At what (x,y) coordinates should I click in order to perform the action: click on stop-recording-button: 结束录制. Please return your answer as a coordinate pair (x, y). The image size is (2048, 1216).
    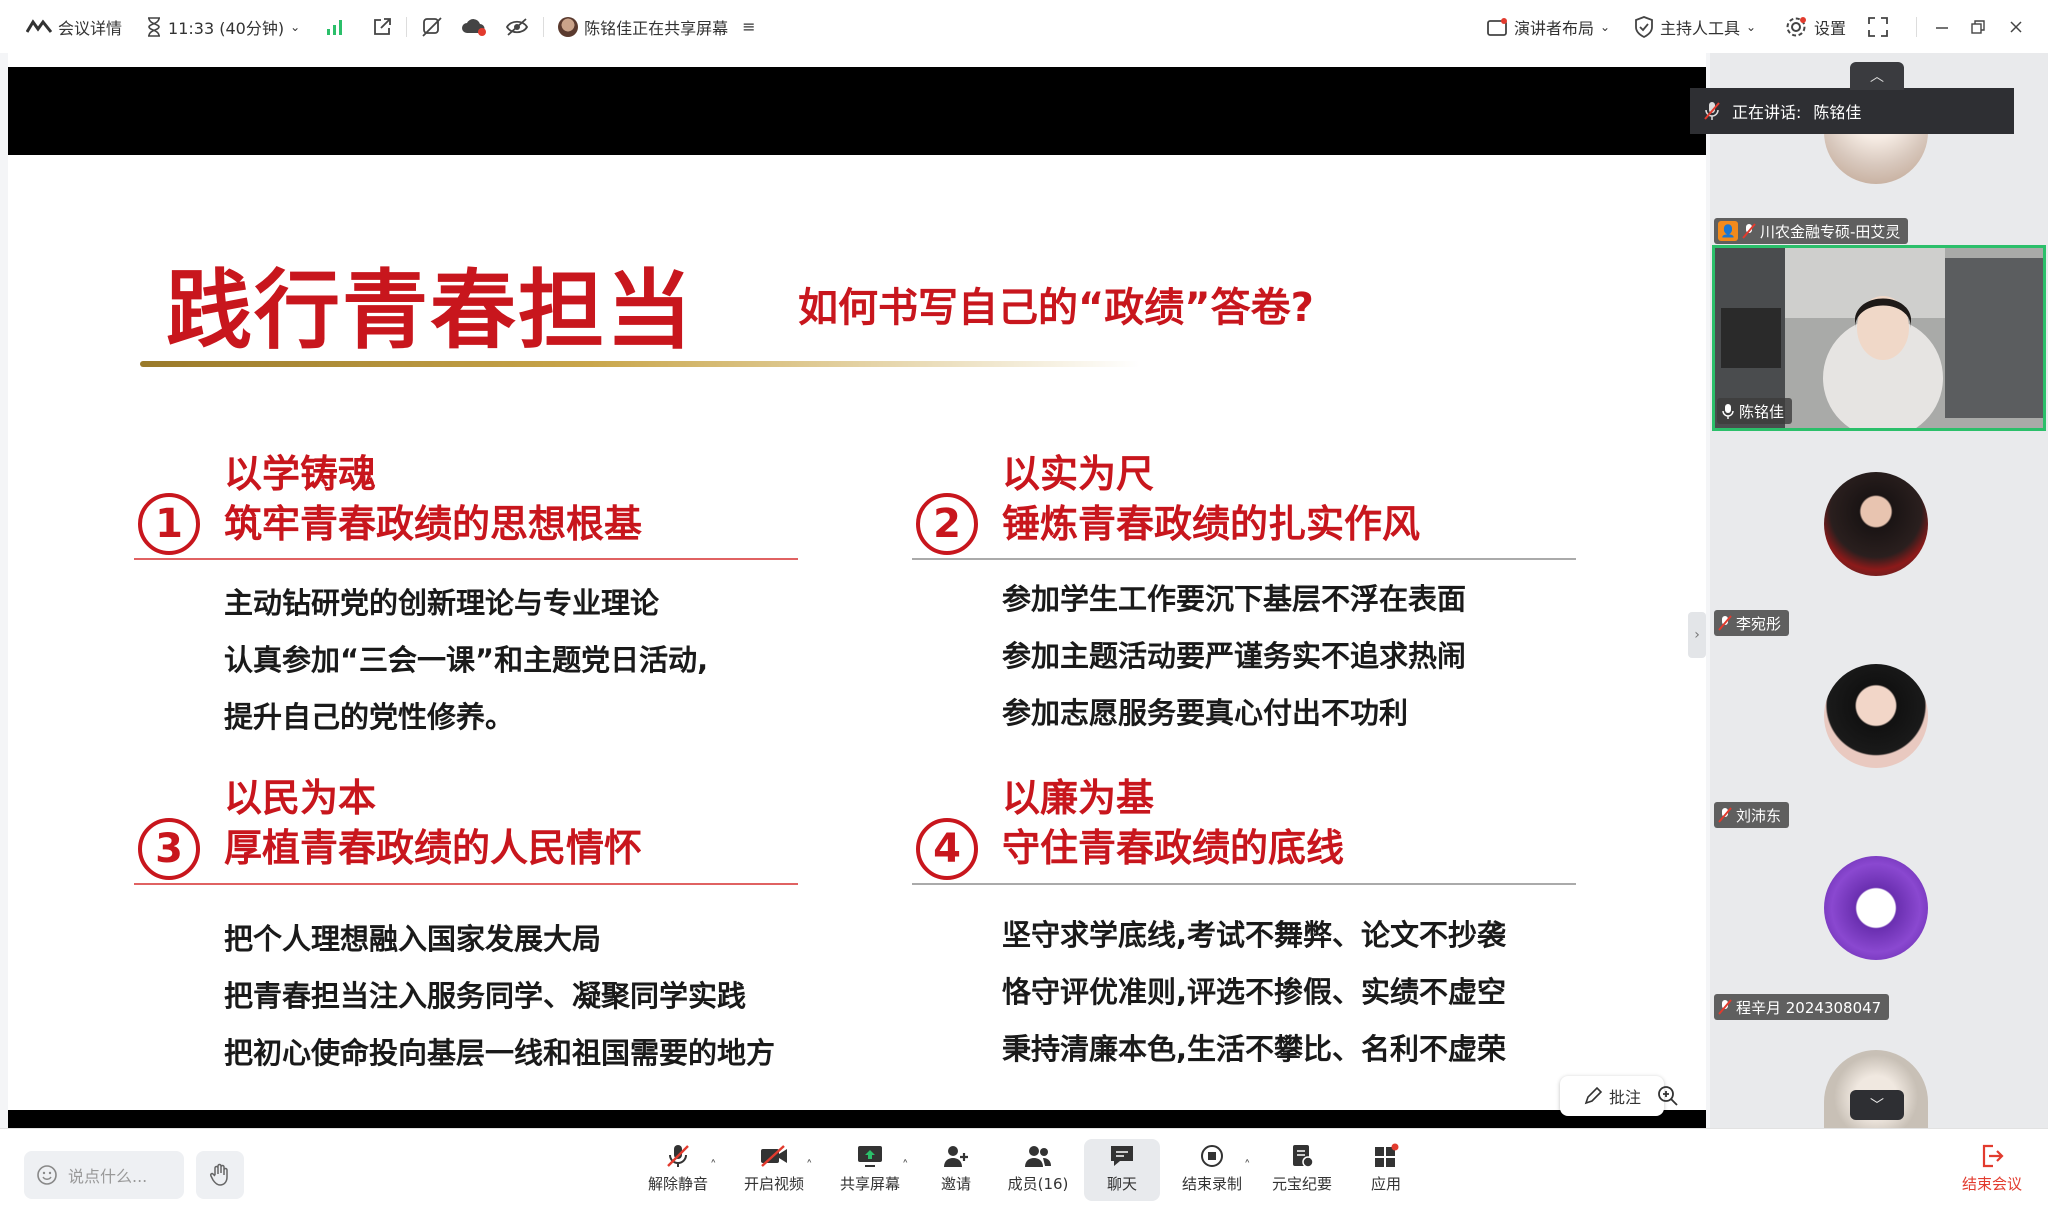
    Looking at the image, I should click on (1212, 1170).